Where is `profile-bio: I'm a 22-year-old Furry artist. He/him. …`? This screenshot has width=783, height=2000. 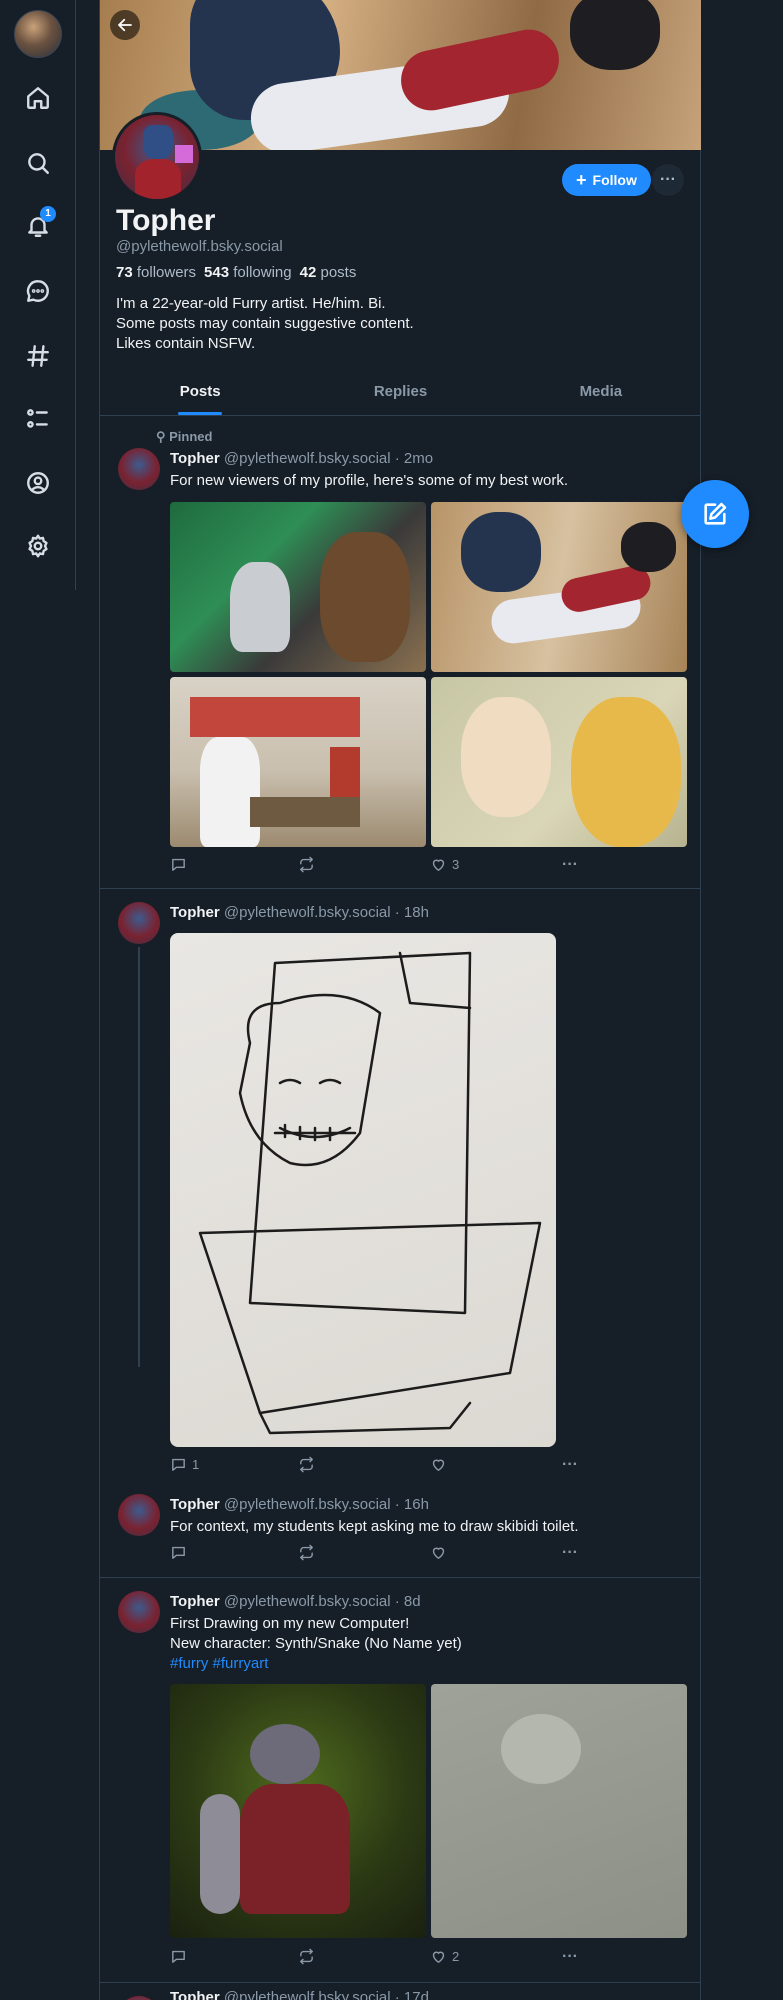
profile-bio: I'm a 22-year-old Furry artist. He/him. … is located at coordinates (265, 324).